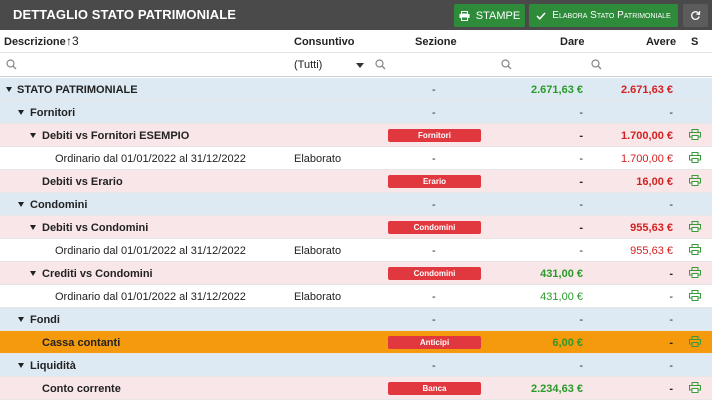  I want to click on table-row: Conto corrente Banca 2.234,63 € -, so click(356, 388).